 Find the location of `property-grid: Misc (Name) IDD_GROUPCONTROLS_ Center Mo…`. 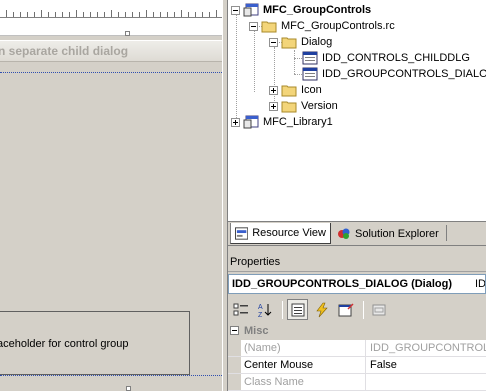

property-grid: Misc (Name) IDD_GROUPCONTROLS_ Center Mo… is located at coordinates (357, 357).